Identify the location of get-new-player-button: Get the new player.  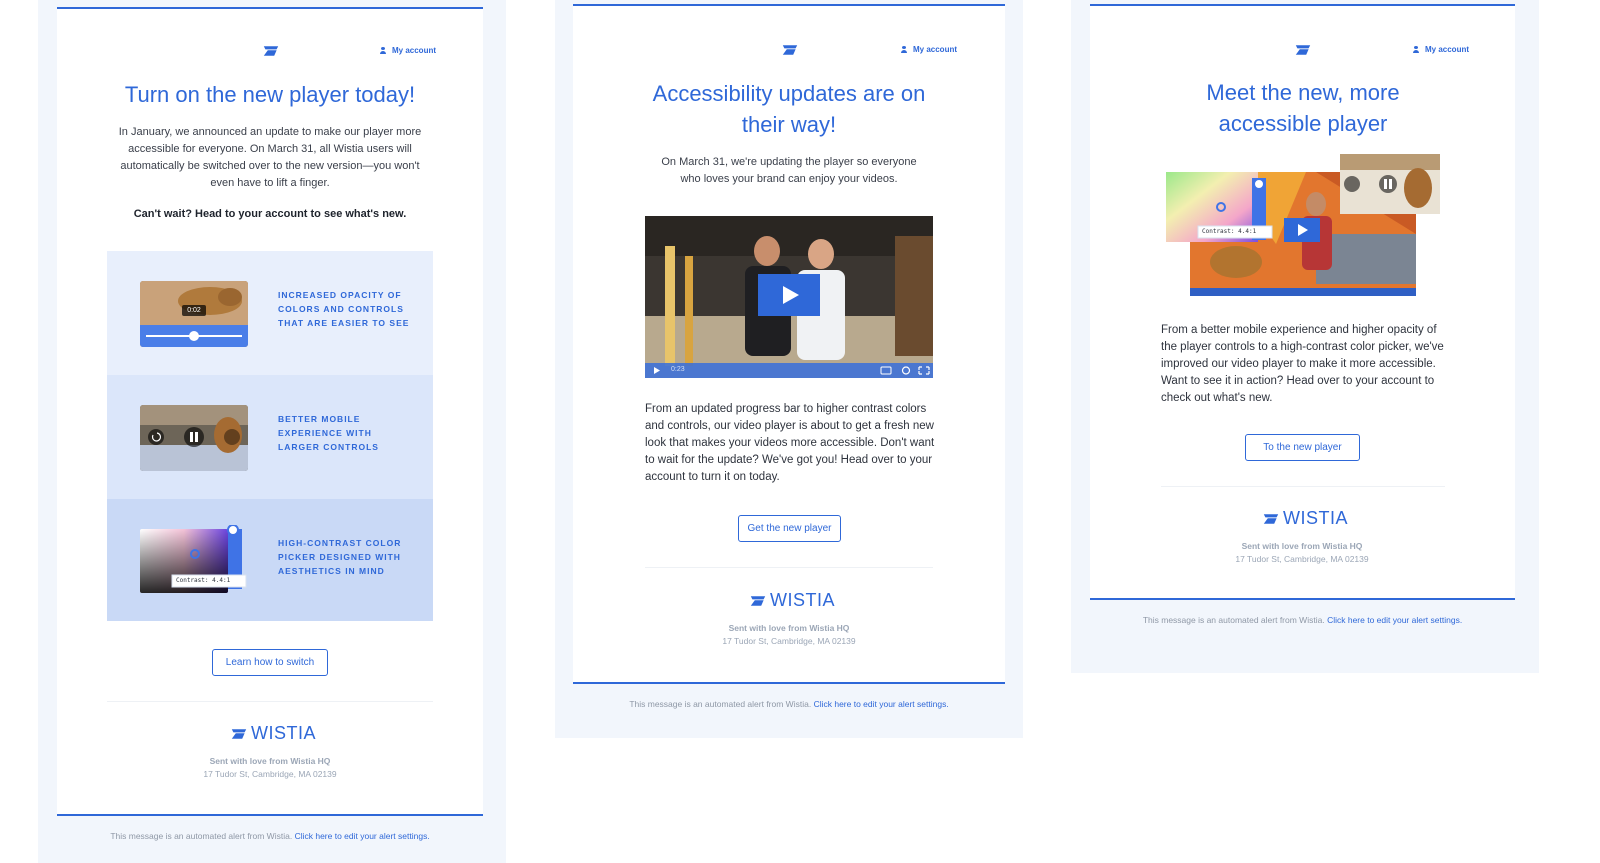
(789, 528).